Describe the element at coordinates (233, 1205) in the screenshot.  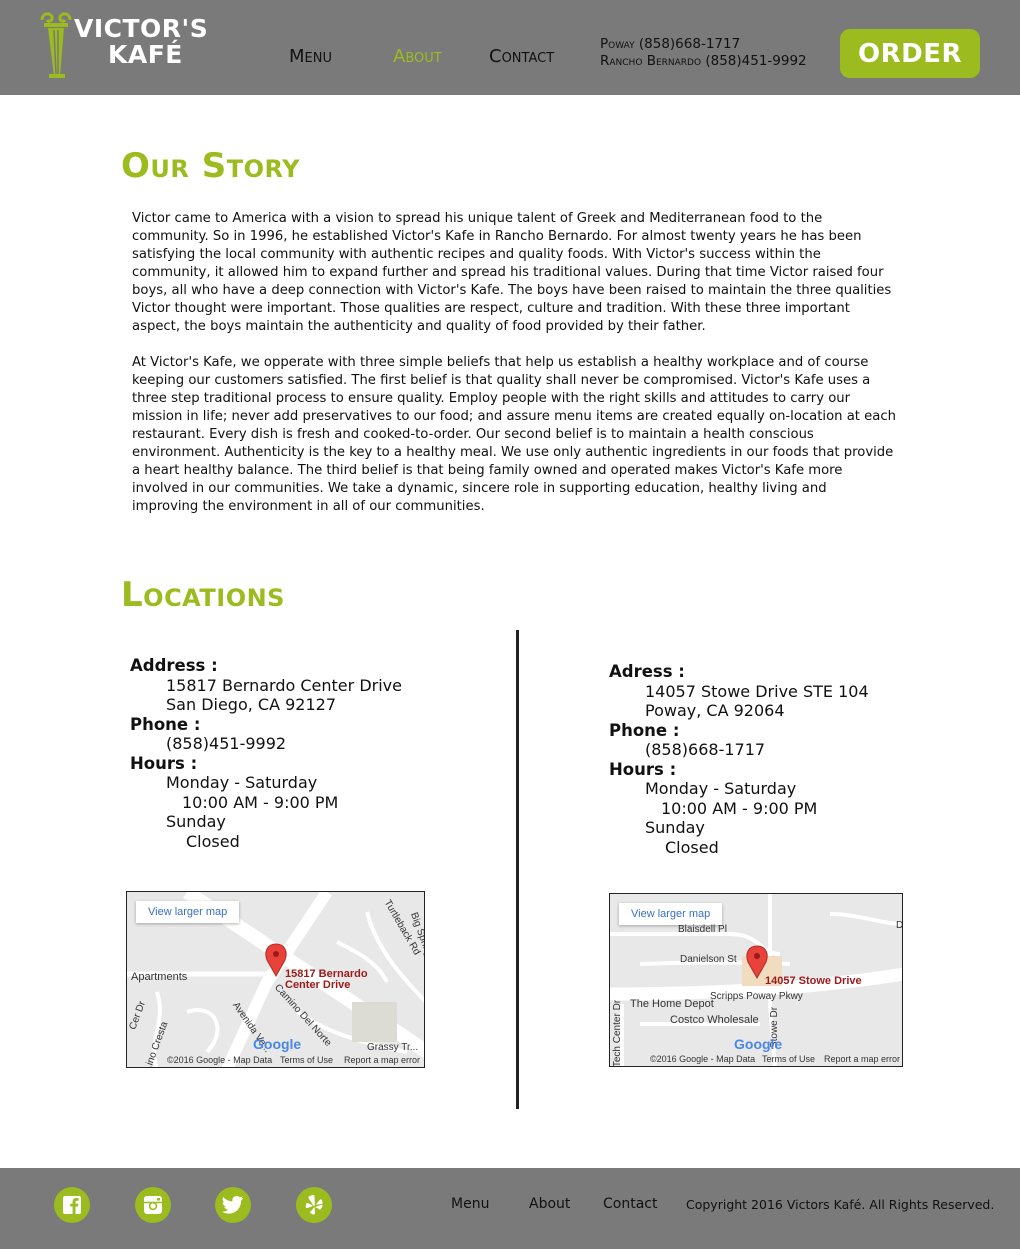
I see `twitter-icon` at that location.